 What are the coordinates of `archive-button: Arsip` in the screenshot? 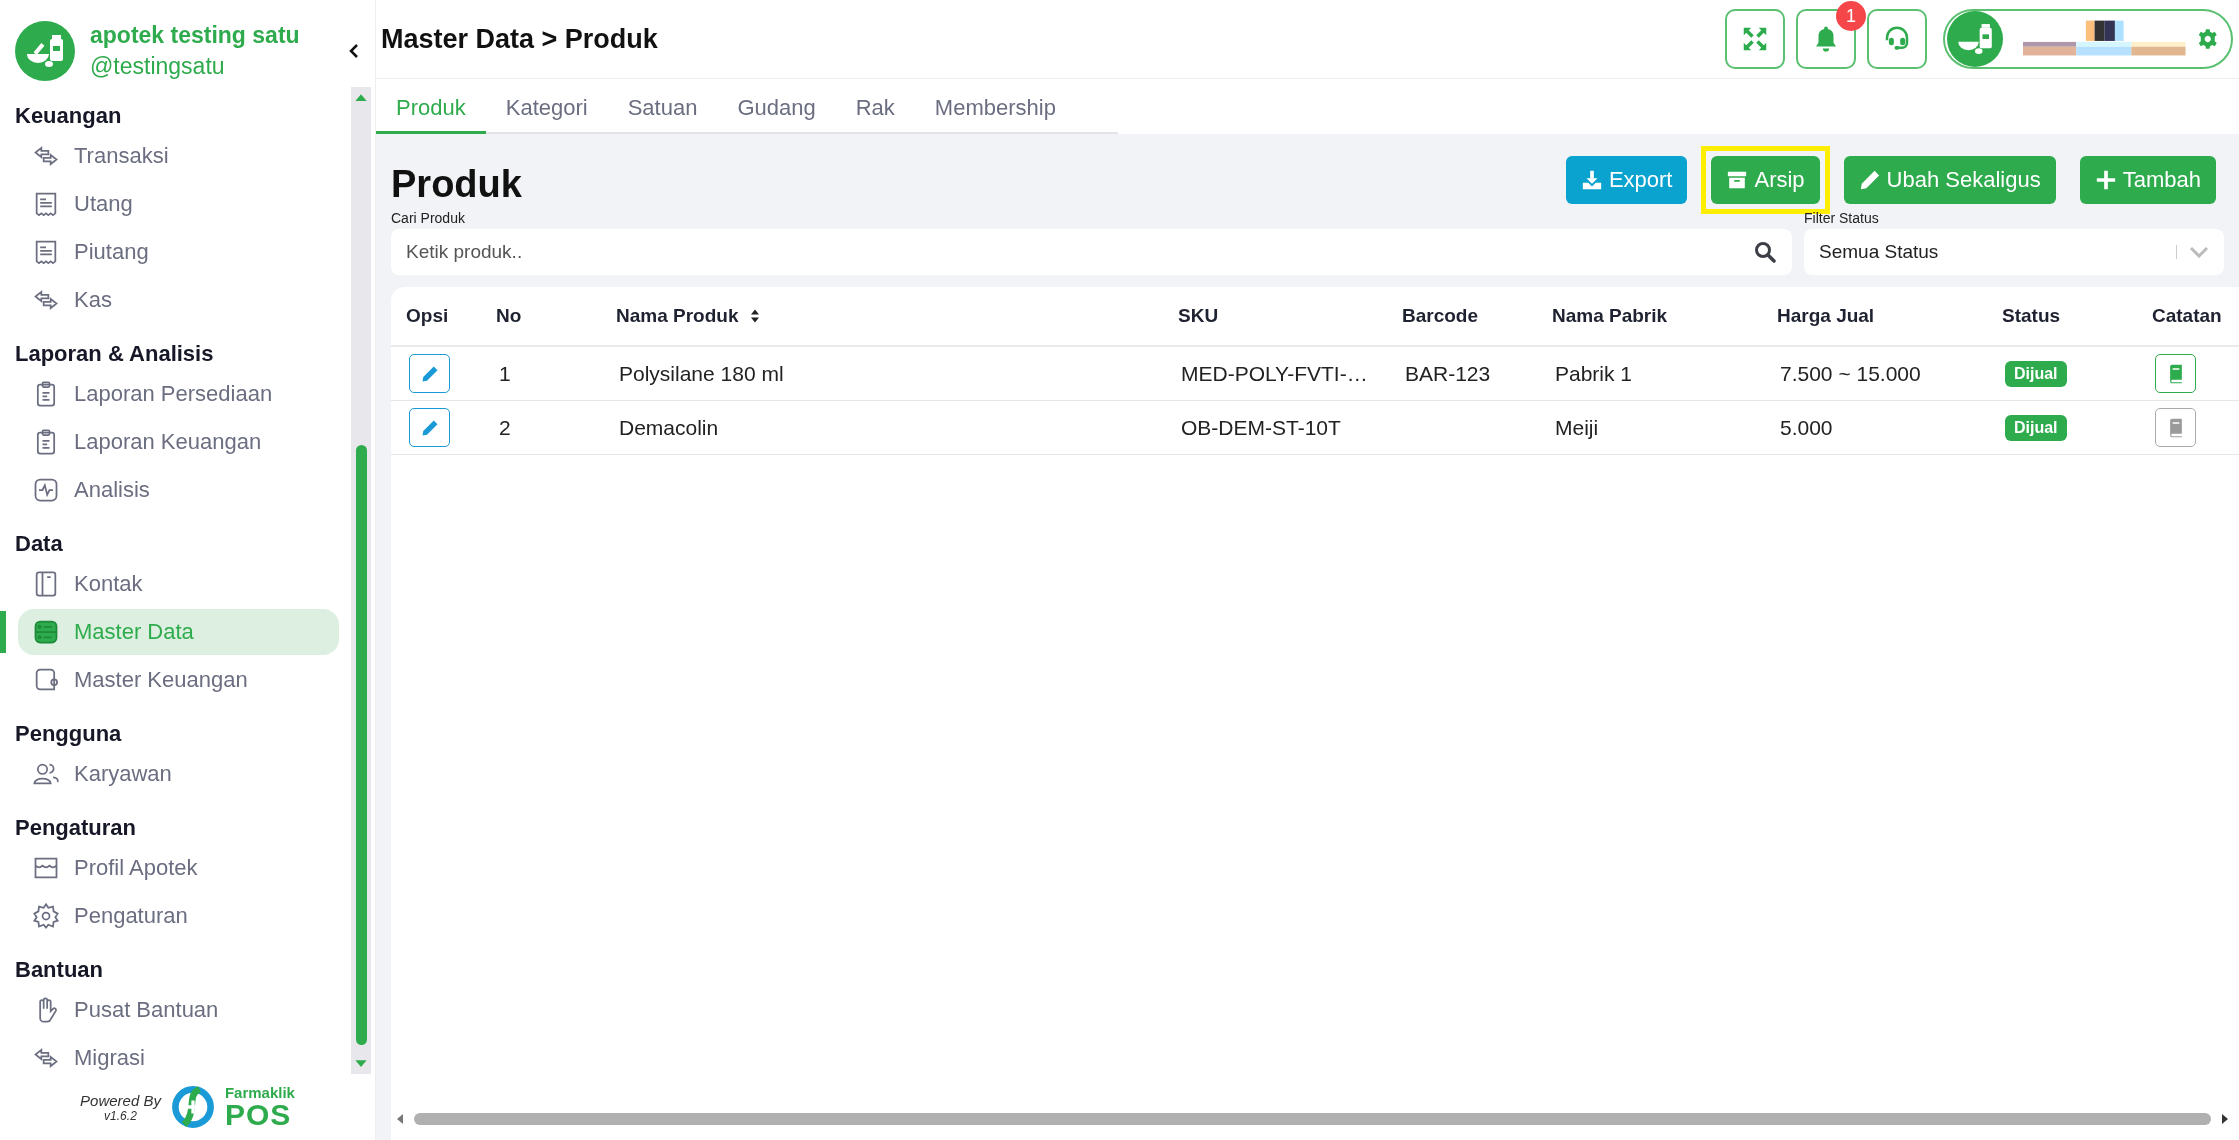 It's located at (1765, 180).